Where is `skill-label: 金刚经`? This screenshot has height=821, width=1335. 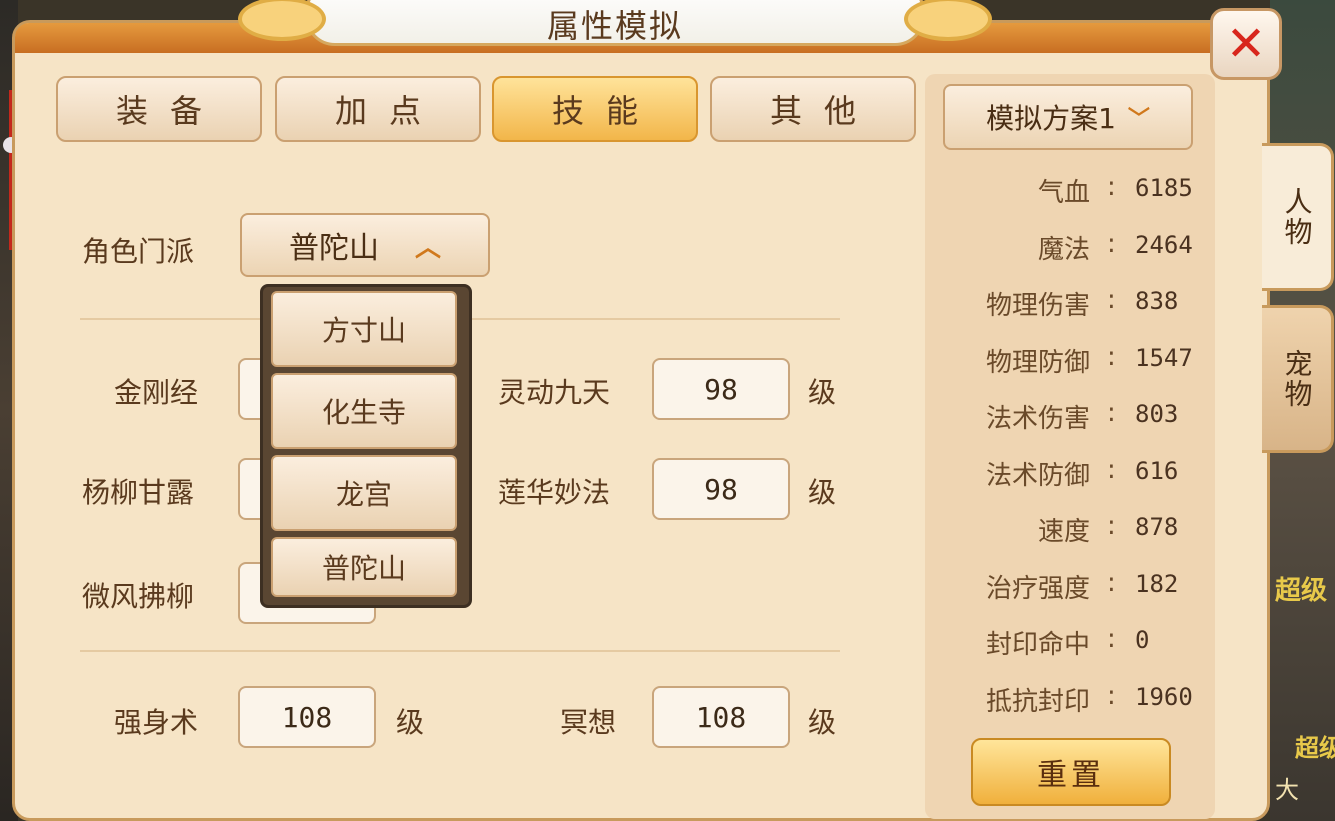 skill-label: 金刚经 is located at coordinates (156, 392).